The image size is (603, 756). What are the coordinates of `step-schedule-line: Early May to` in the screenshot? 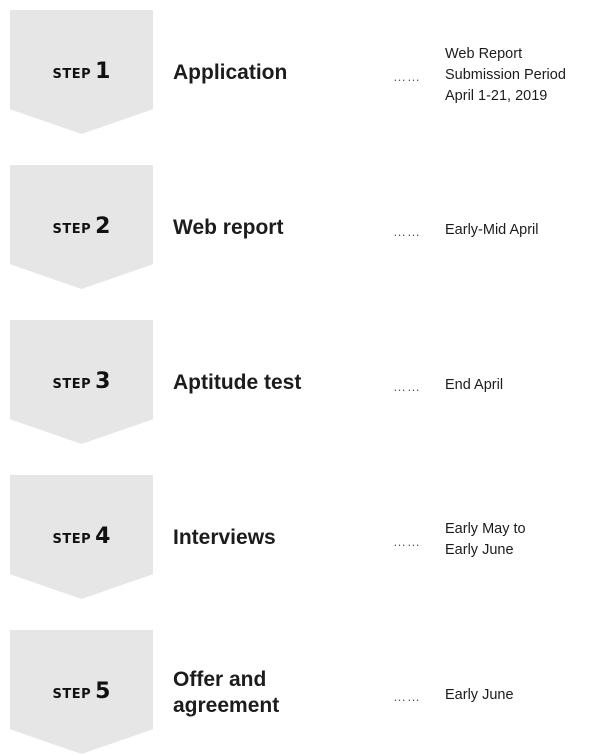 It's located at (485, 529).